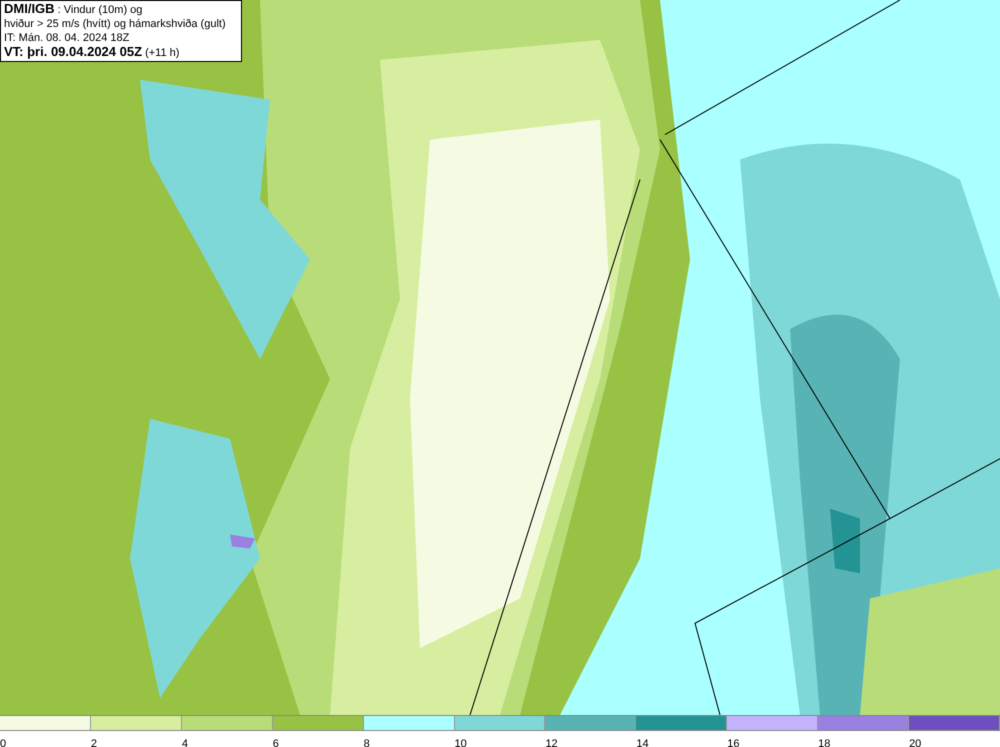 The image size is (1000, 747). What do you see at coordinates (551, 742) in the screenshot?
I see `legend-label: 12` at bounding box center [551, 742].